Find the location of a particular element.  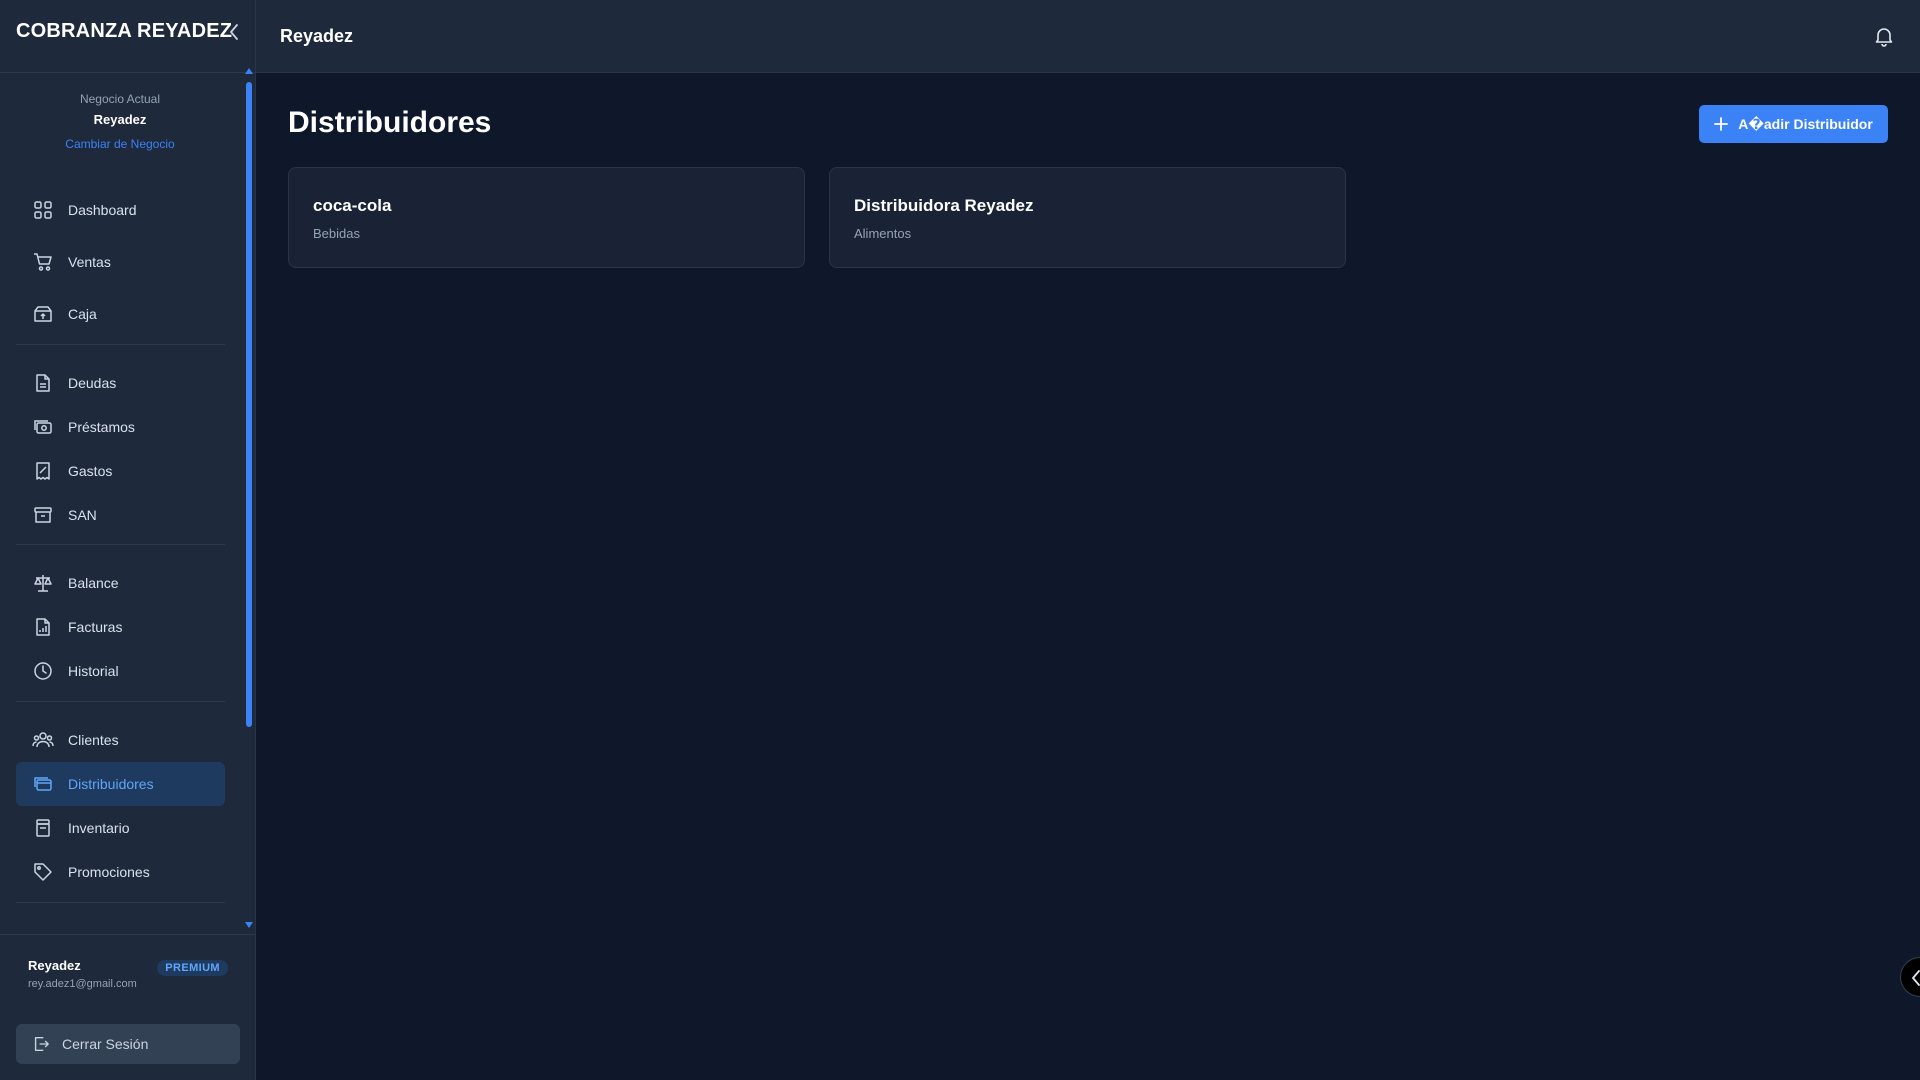

grid-icon is located at coordinates (43, 210).